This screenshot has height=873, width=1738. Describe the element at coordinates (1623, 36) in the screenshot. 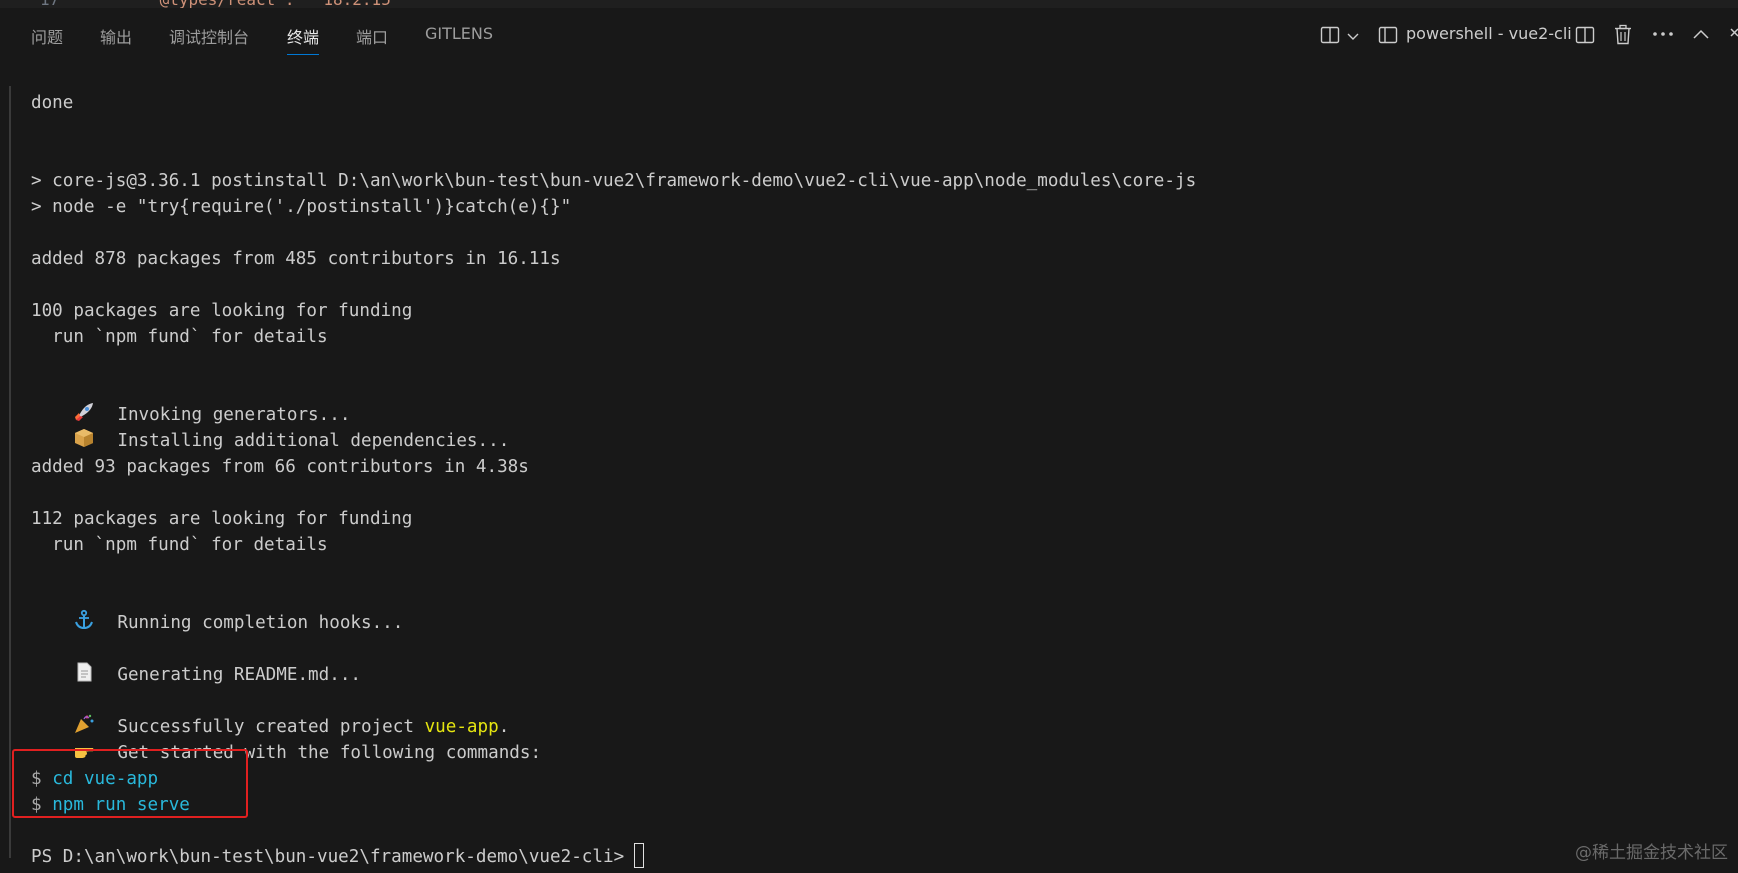

I see `trash-icon` at that location.